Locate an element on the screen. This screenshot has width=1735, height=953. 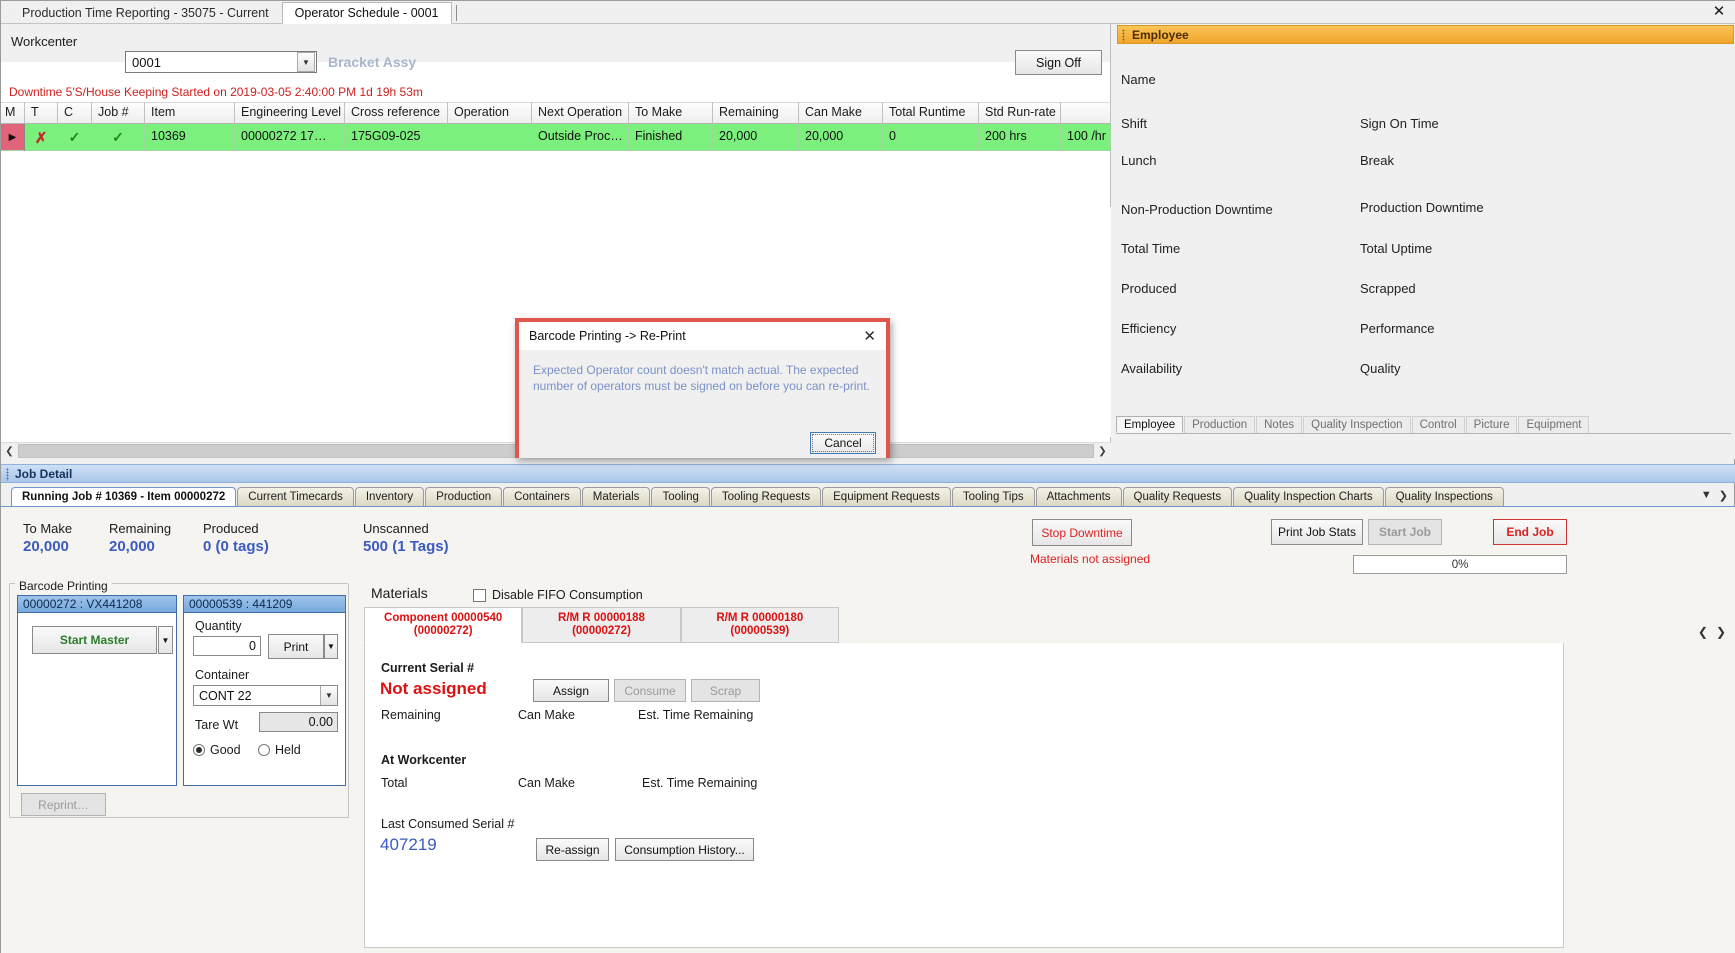
tab-running-job: Running Job # 10369 - Item 00000272 is located at coordinates (124, 497).